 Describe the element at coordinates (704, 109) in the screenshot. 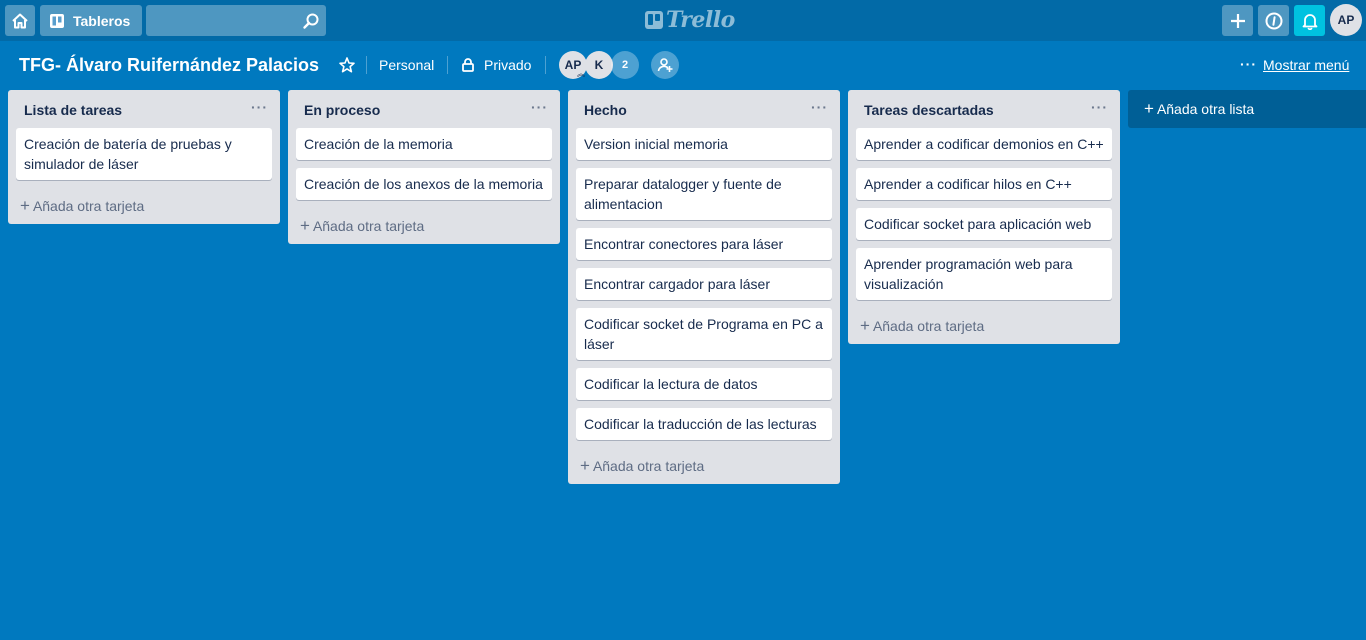

I see `list-header: Hecho ···` at that location.